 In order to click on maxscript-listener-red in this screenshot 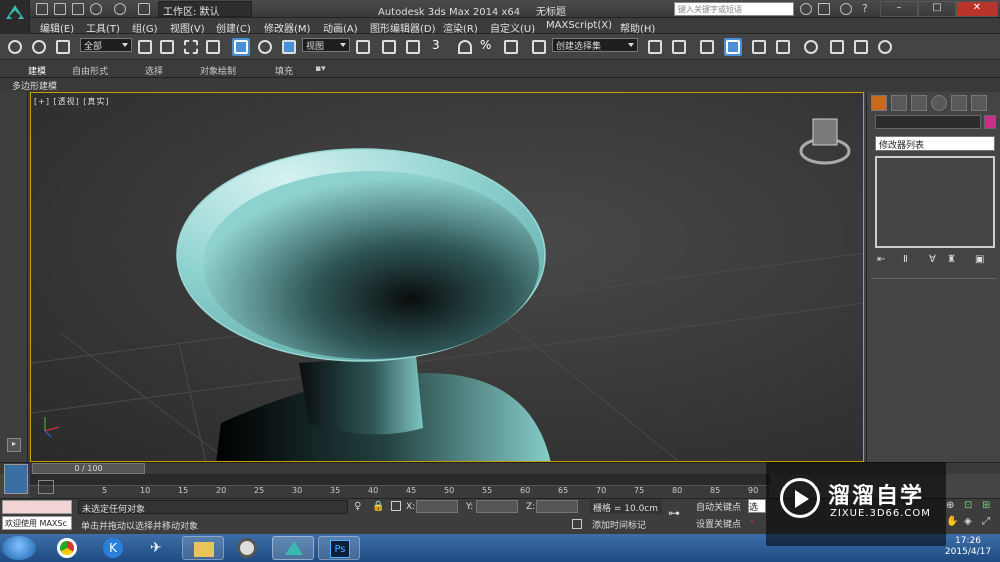, I will do `click(37, 507)`.